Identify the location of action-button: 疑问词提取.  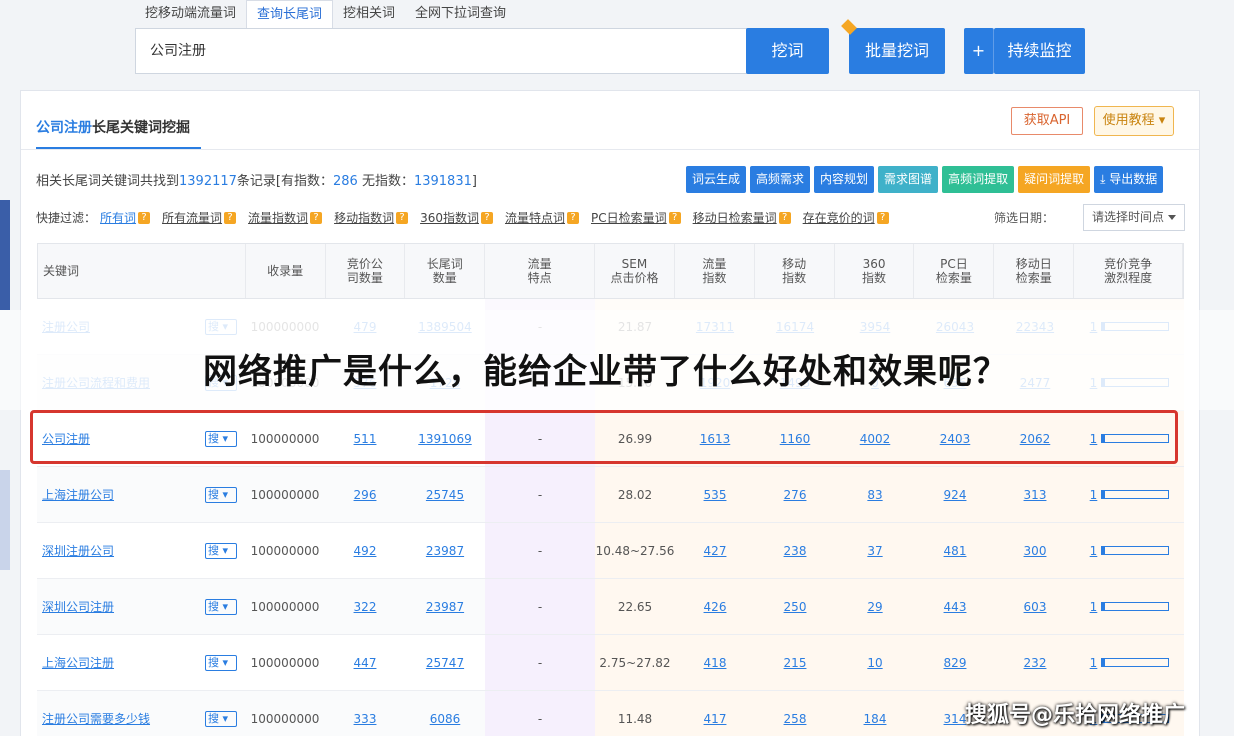
(1054, 179).